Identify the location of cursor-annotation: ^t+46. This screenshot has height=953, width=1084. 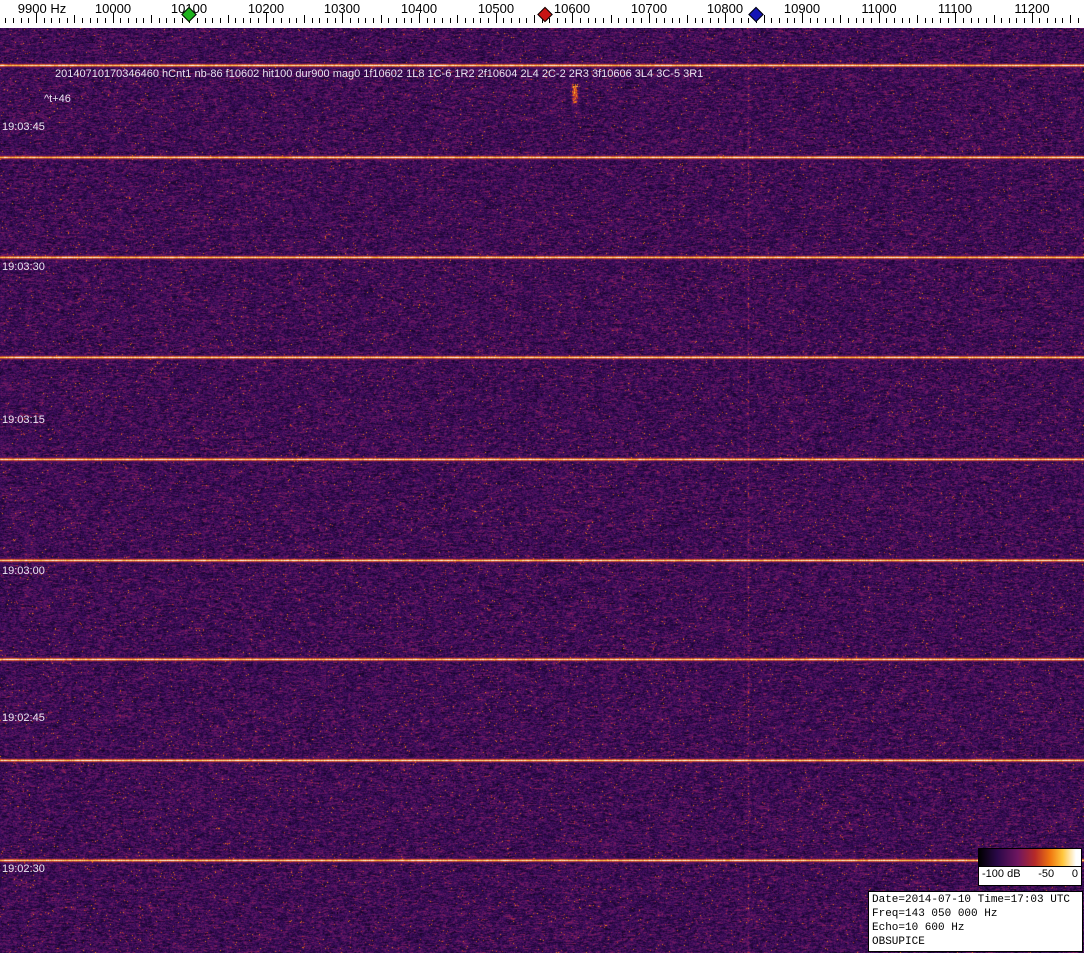
(57, 99).